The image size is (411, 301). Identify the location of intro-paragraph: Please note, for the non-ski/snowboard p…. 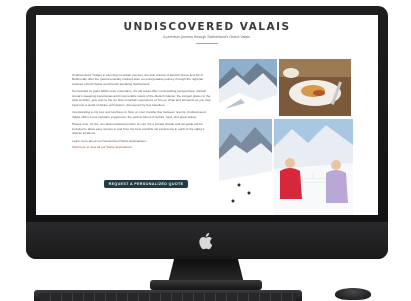
(138, 129).